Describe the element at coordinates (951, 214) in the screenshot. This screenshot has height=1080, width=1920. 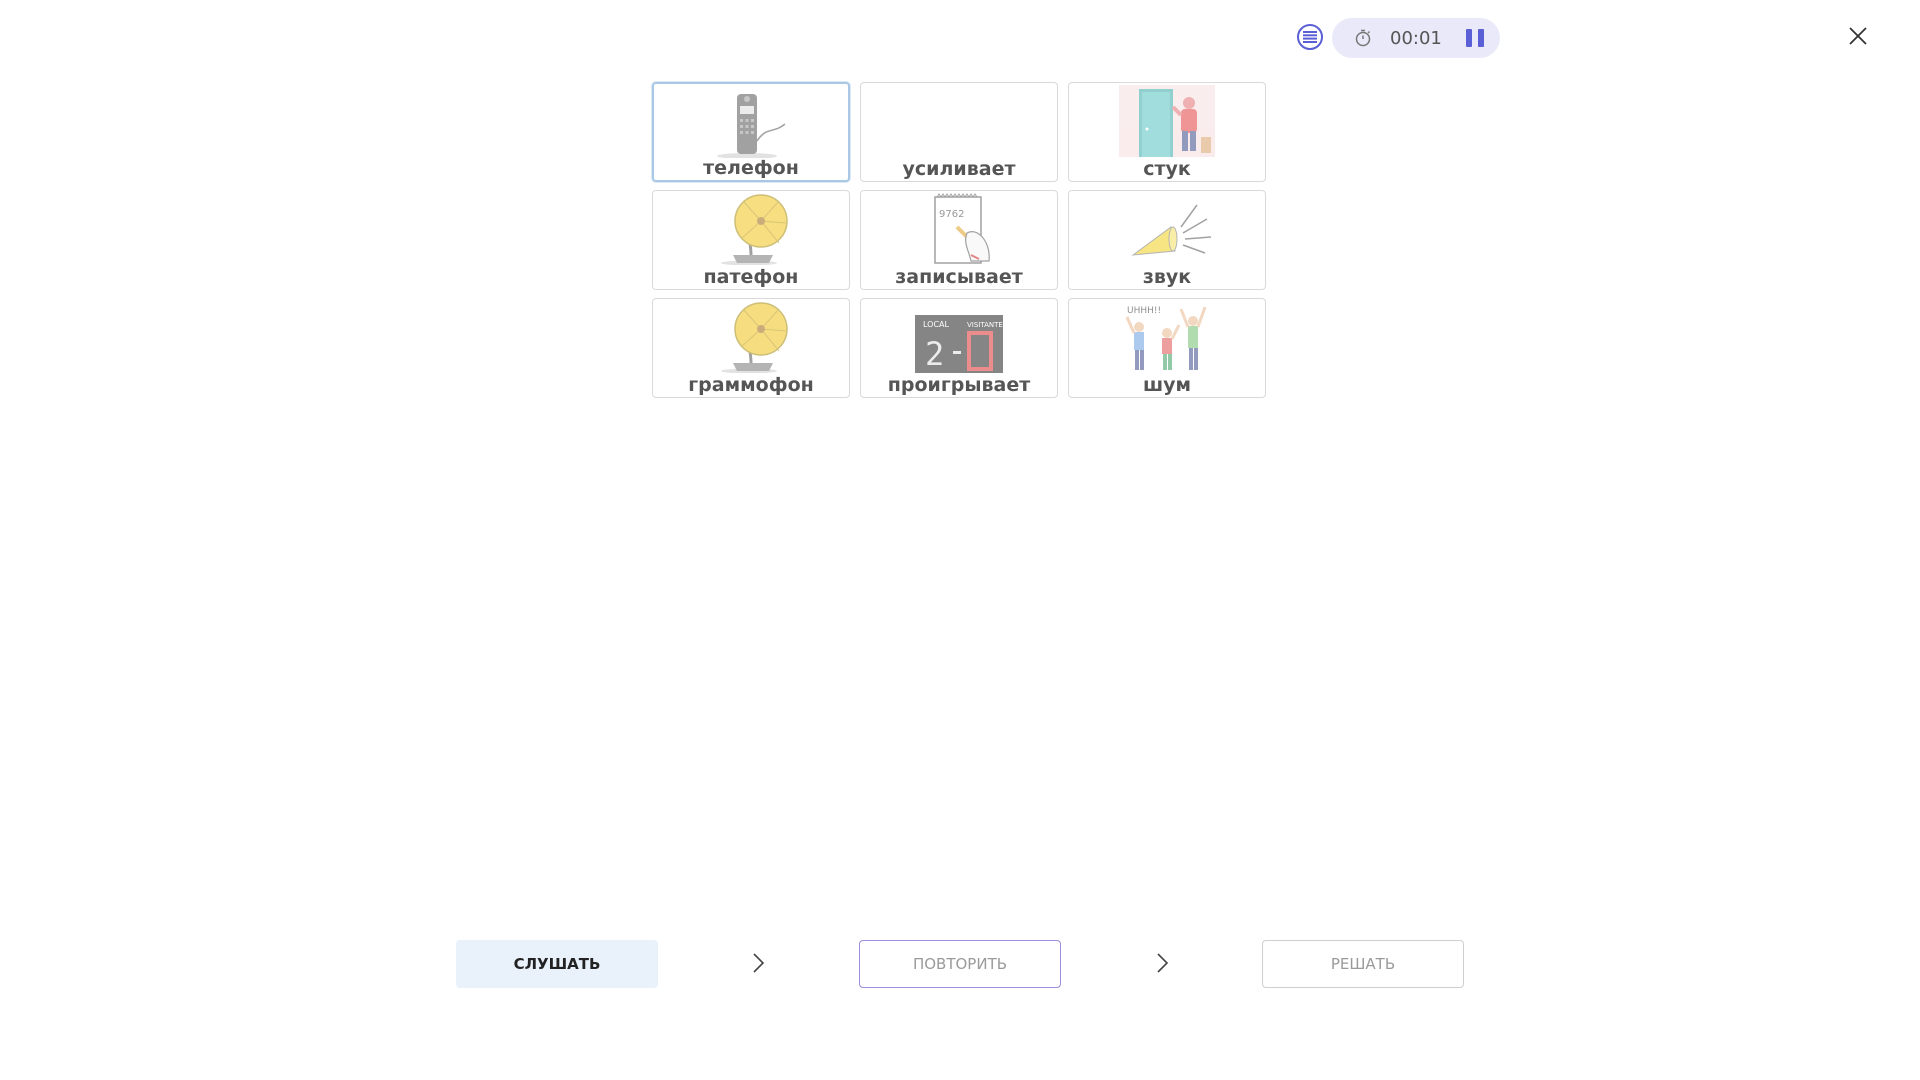
I see `svg-text: 9762` at that location.